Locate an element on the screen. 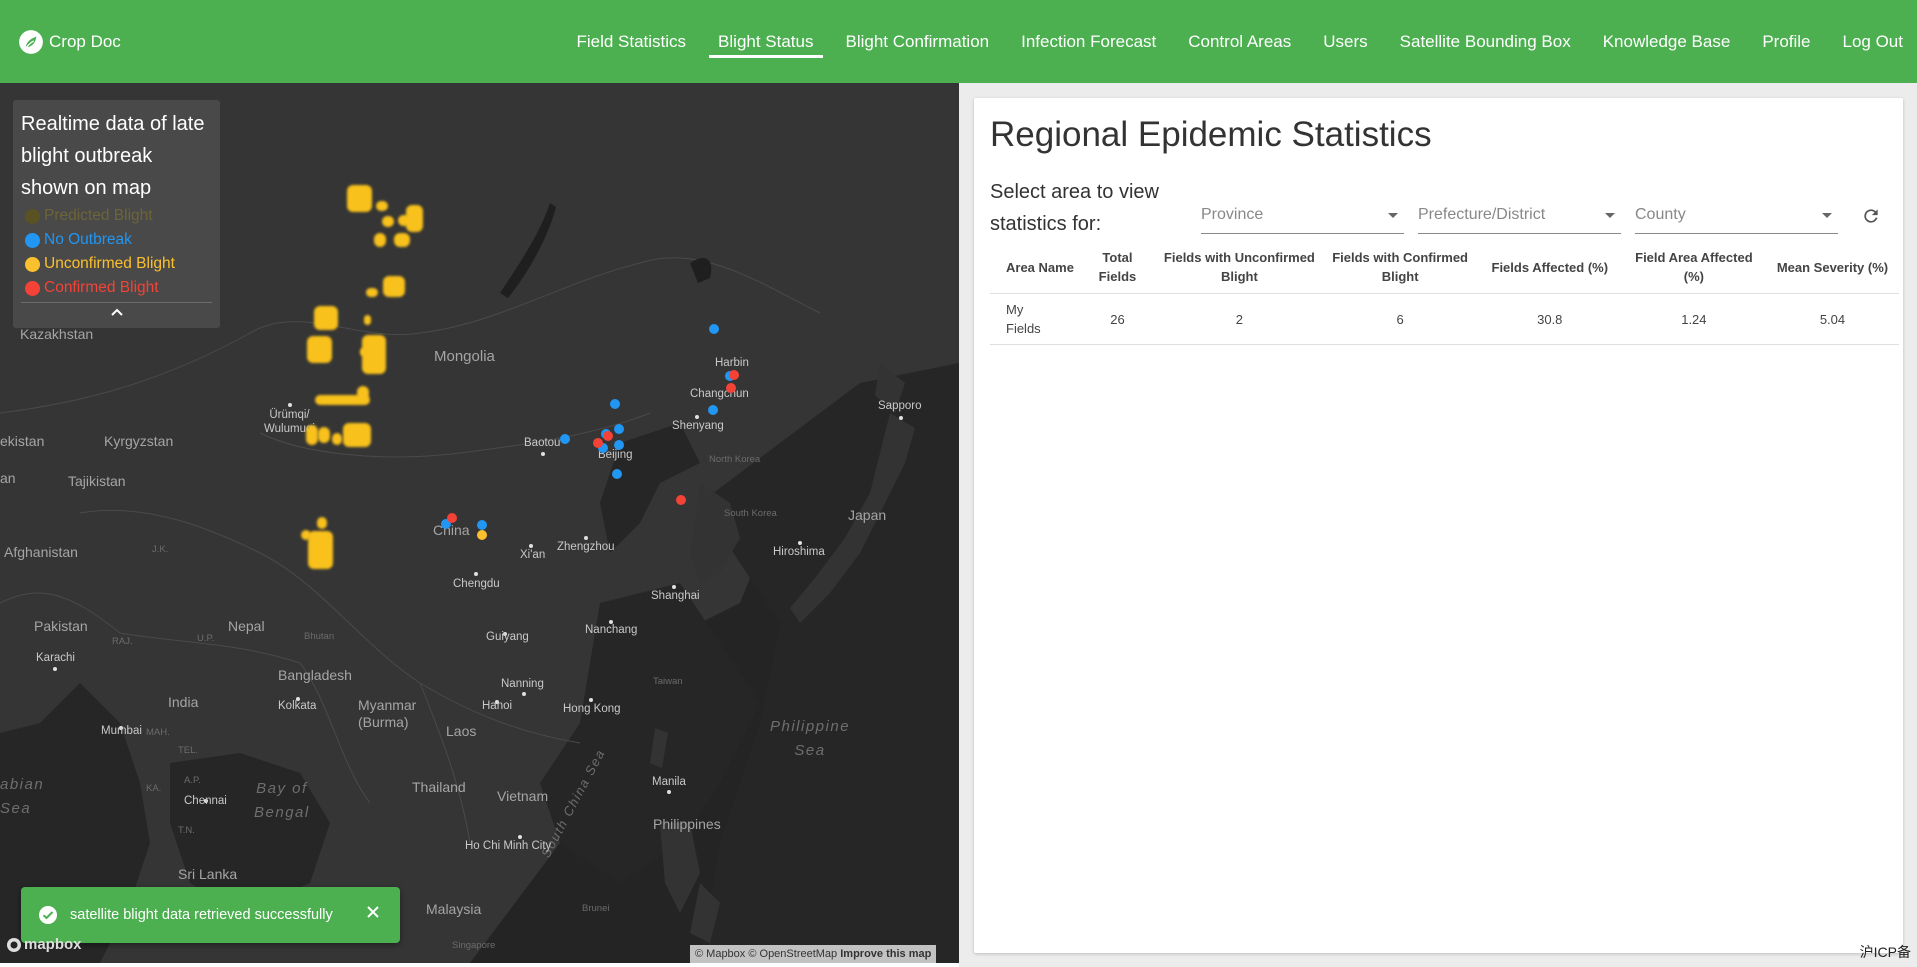 Image resolution: width=1917 pixels, height=967 pixels. refresh-icon is located at coordinates (1871, 216).